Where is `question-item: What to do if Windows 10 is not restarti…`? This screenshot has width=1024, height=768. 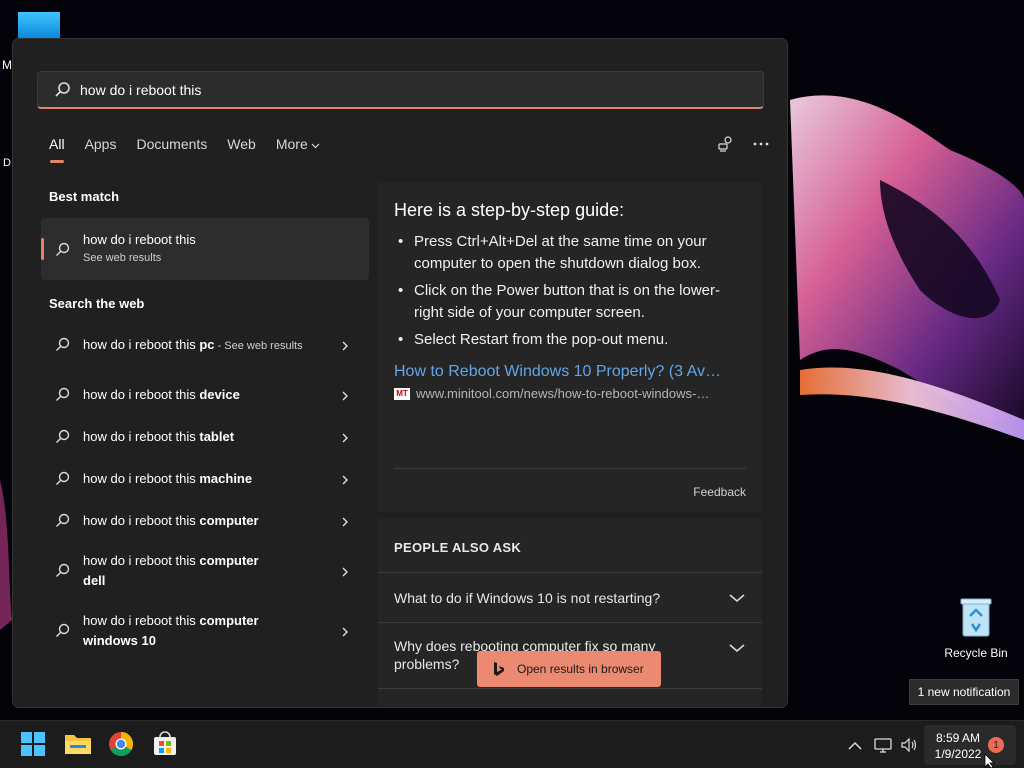
question-item: What to do if Windows 10 is not restarti… is located at coordinates (570, 597).